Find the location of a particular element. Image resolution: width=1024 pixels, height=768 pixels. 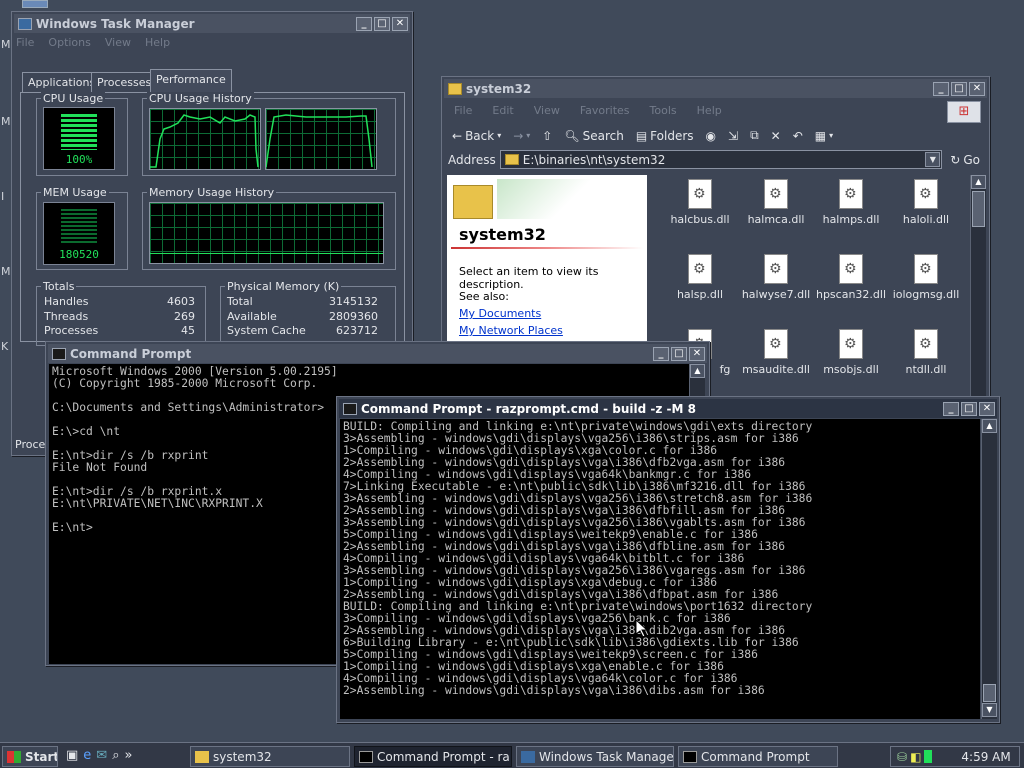

file-name: iologmsg.dll is located at coordinates (926, 294).